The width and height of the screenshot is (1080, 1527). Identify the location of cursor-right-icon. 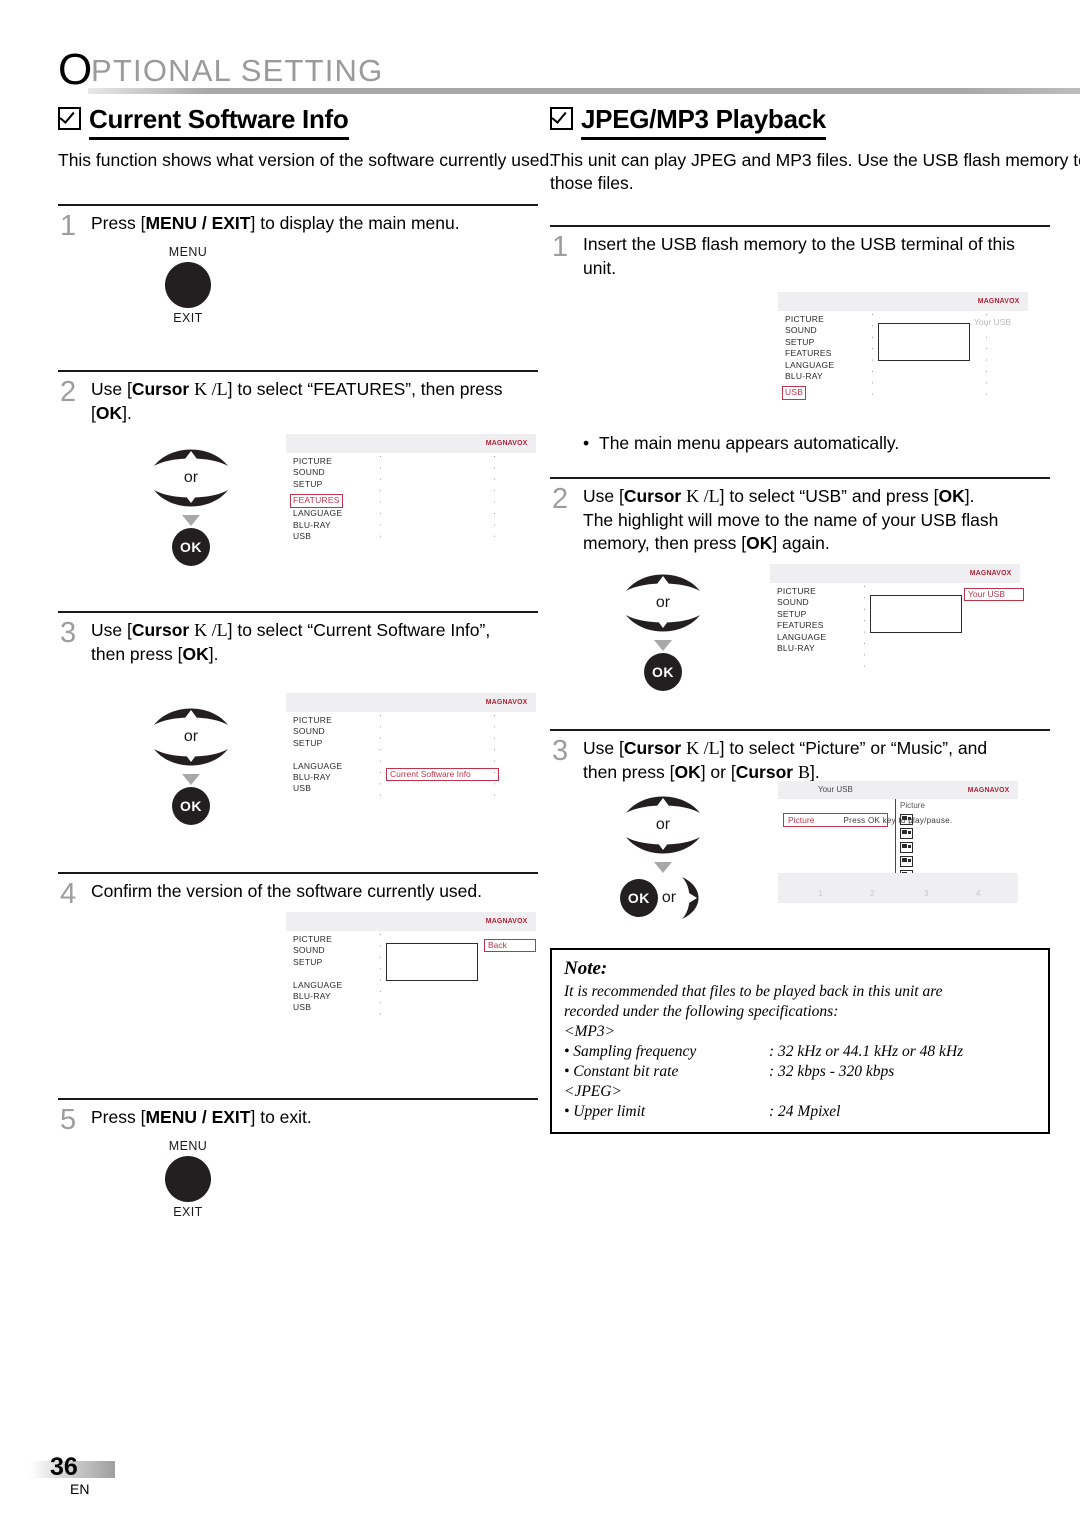
(690, 898).